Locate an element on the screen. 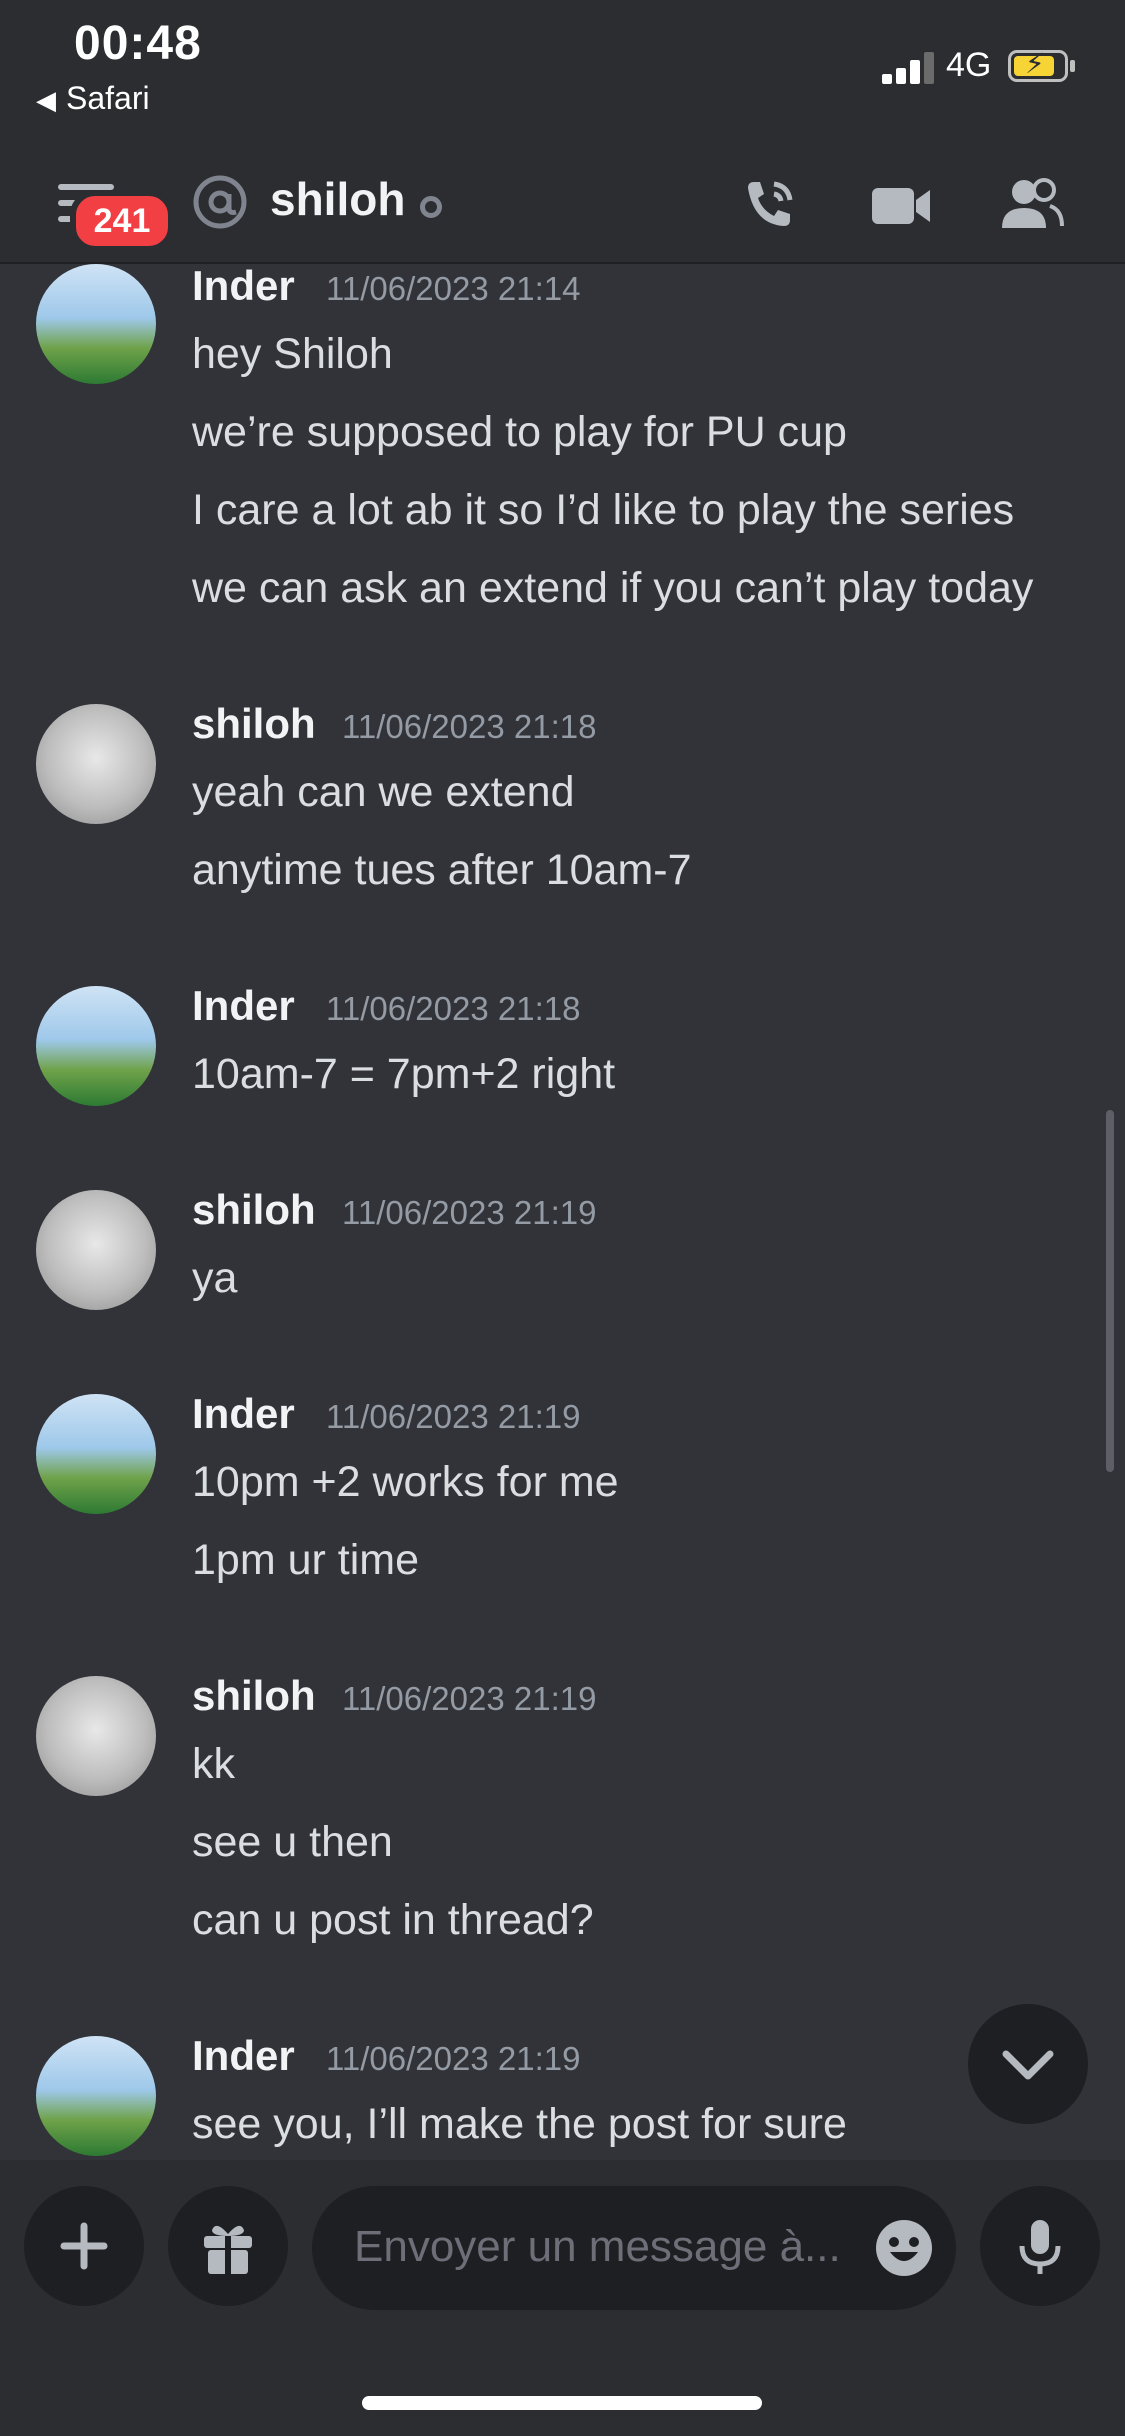 The height and width of the screenshot is (2436, 1125). message-line: see you, I’ll make the post for sure is located at coordinates (519, 2124).